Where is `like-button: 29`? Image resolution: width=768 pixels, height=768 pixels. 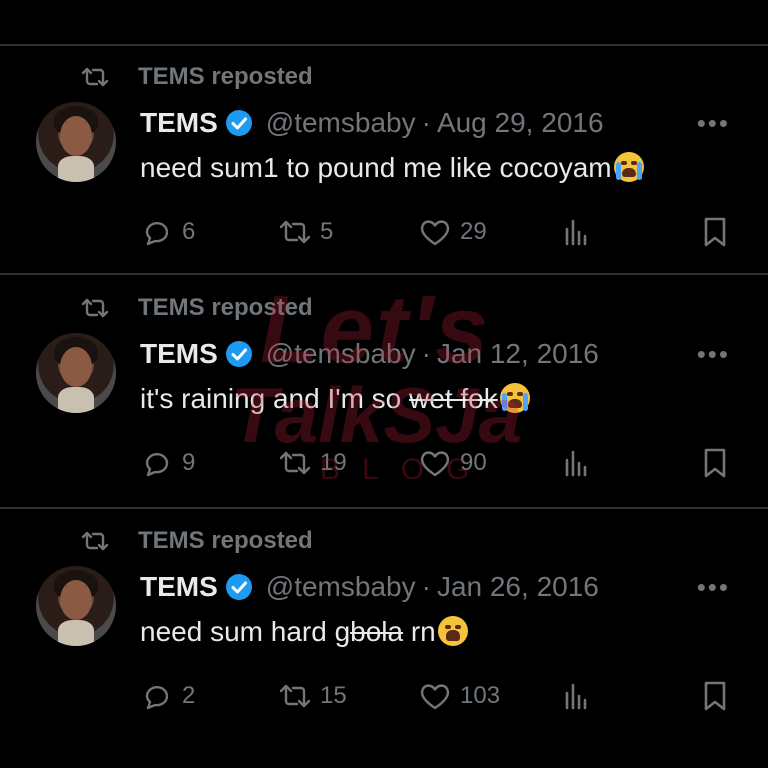
like-button: 29 is located at coordinates (452, 232).